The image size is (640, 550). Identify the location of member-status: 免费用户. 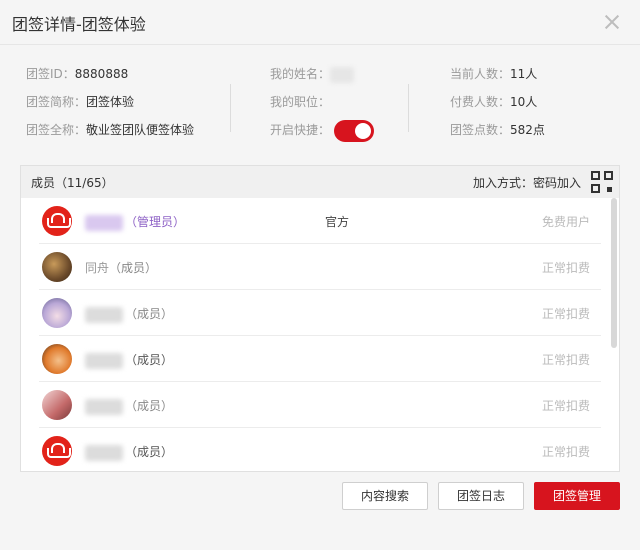
(565, 222).